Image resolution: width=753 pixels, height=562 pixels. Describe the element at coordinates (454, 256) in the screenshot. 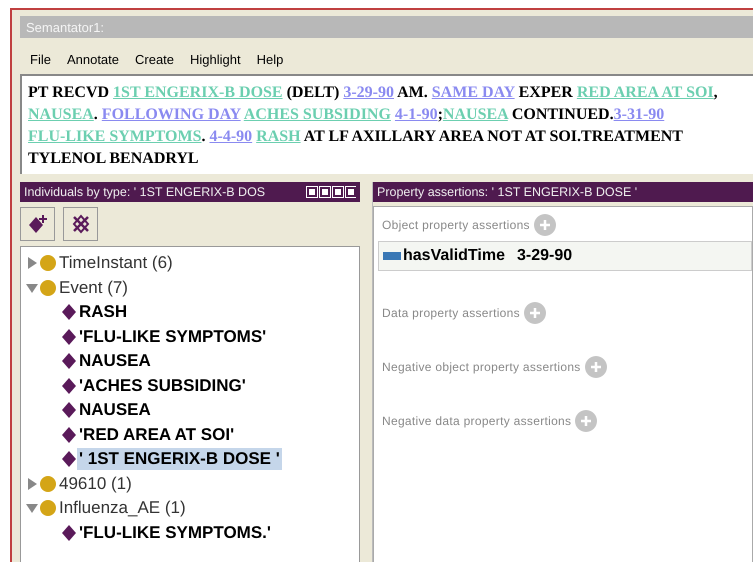

I see `assertion-property: hasValidTime` at that location.